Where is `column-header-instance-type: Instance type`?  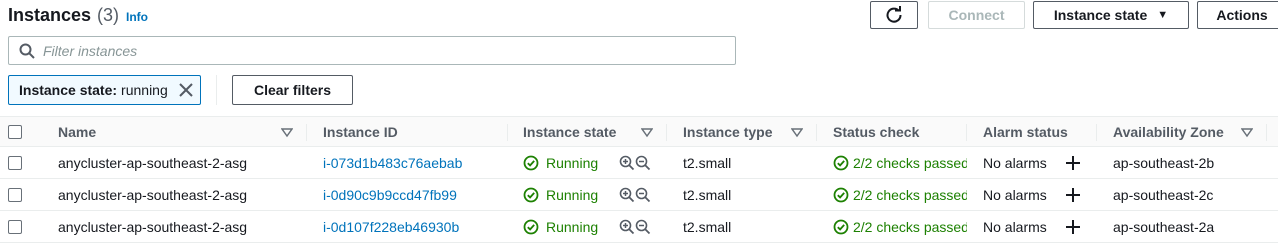 column-header-instance-type: Instance type is located at coordinates (727, 131).